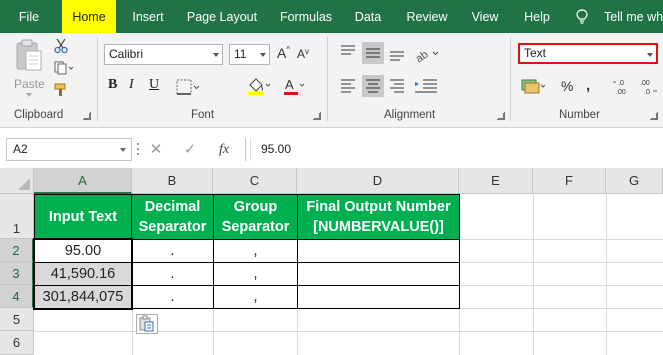  Describe the element at coordinates (172, 297) in the screenshot. I see `cell-b4: .` at that location.